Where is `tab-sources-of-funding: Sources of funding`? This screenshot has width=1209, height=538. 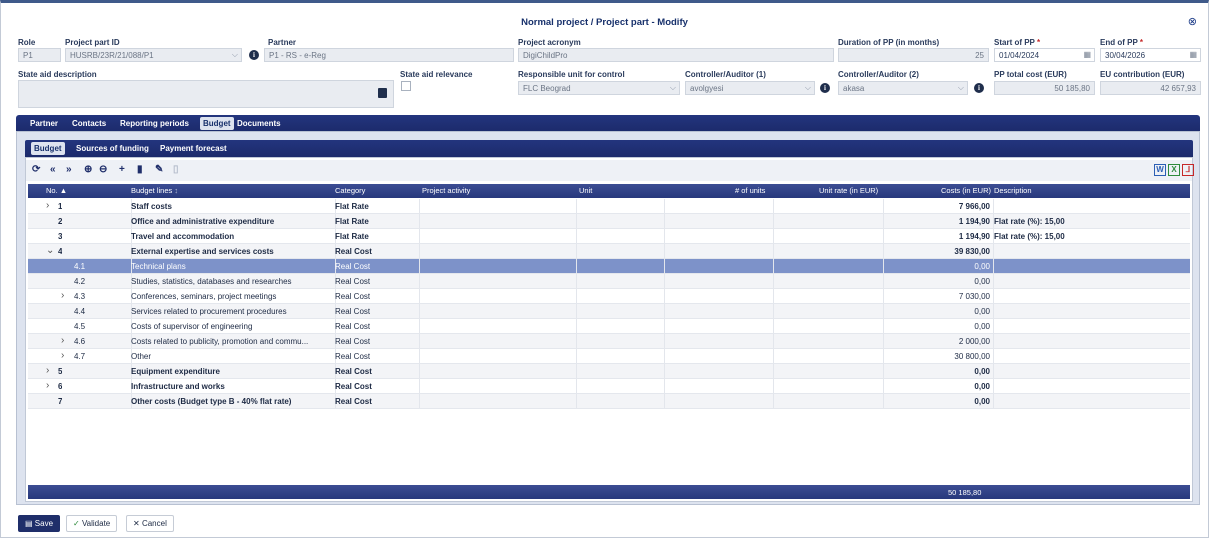
tab-sources-of-funding: Sources of funding is located at coordinates (112, 148).